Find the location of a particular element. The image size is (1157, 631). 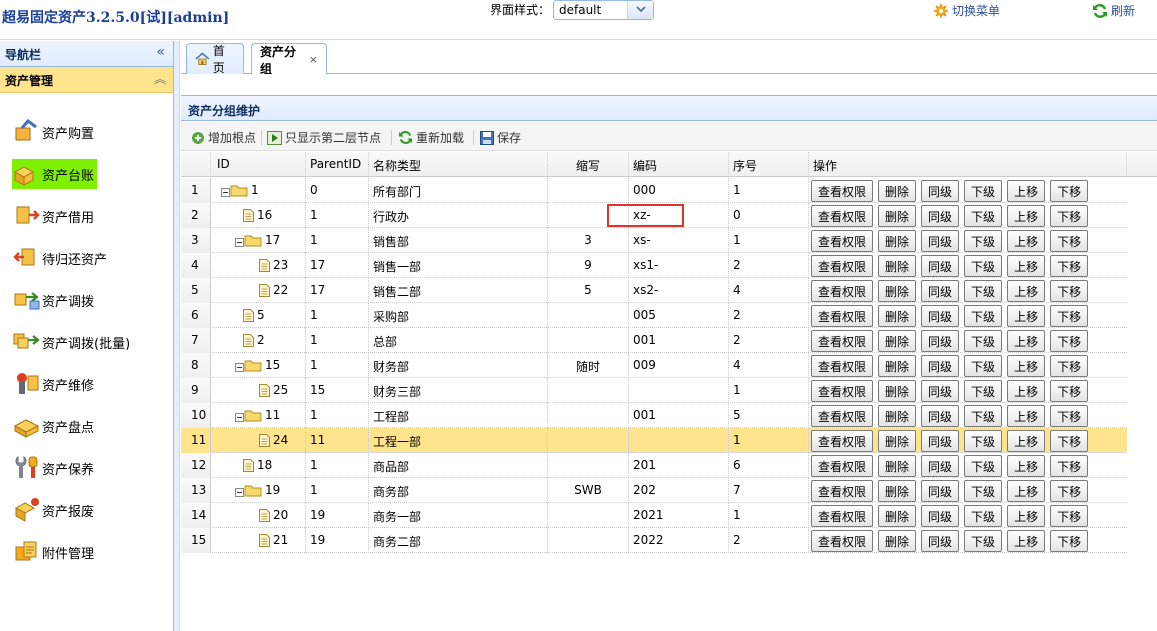

refresh-link: 刷新 is located at coordinates (1113, 10).